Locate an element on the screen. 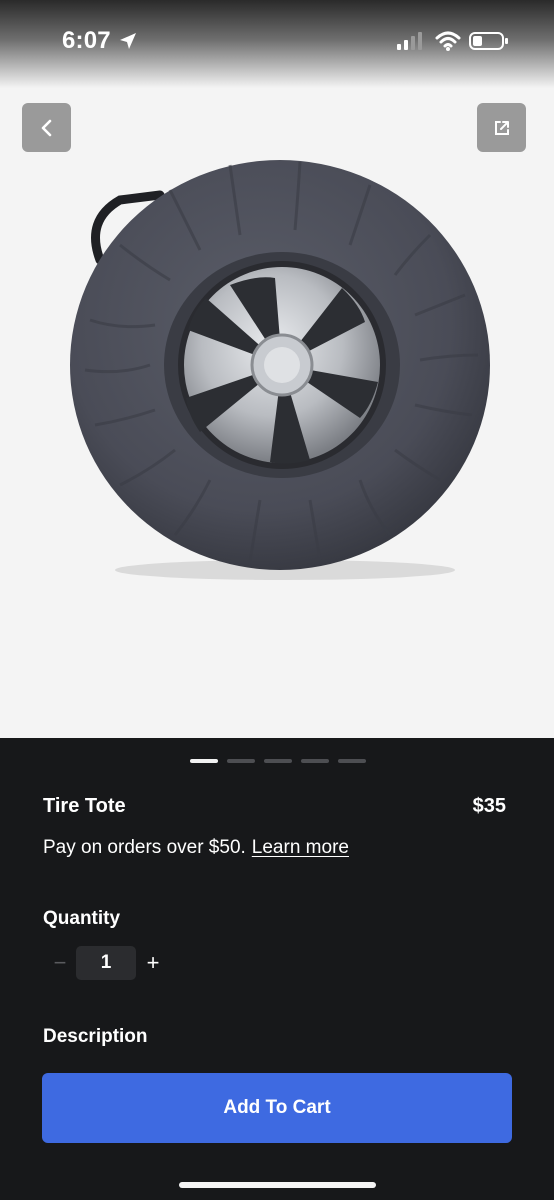  quantity-stepper: − 1 + is located at coordinates (108, 963).